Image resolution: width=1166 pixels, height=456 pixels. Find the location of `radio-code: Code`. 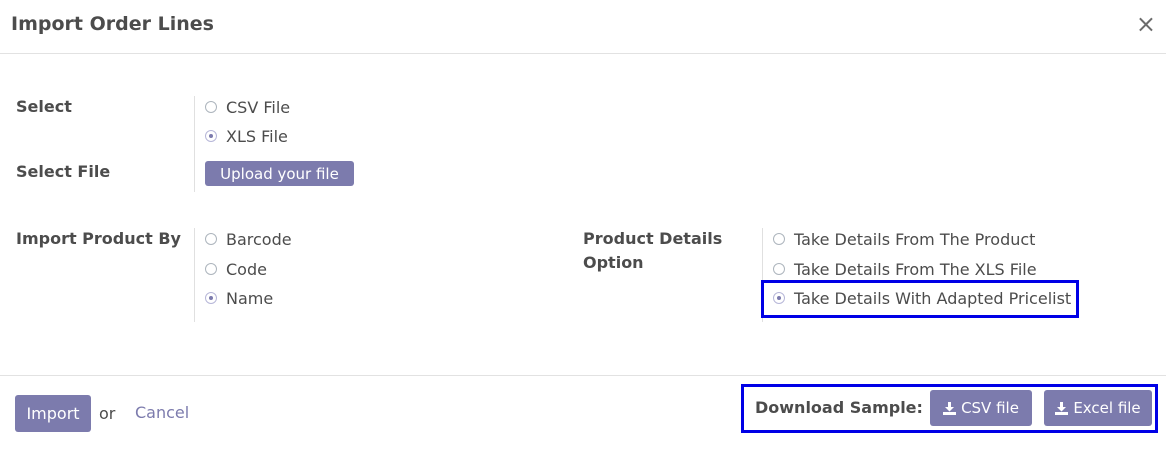

radio-code: Code is located at coordinates (236, 269).